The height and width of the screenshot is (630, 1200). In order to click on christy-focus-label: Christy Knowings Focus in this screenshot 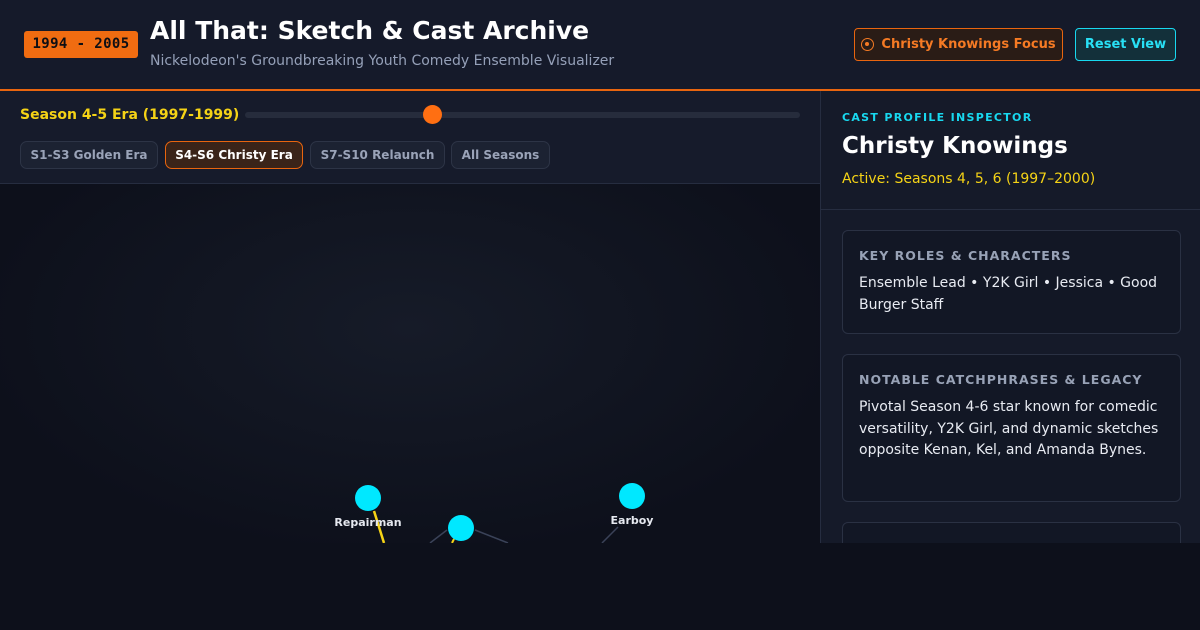, I will do `click(968, 44)`.